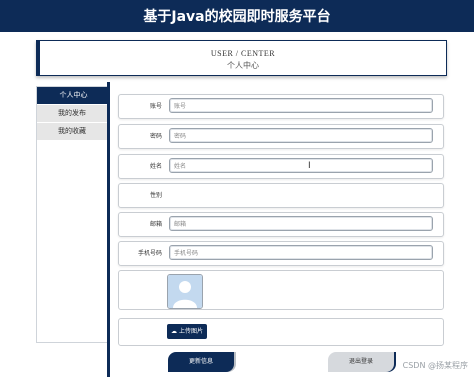 The width and height of the screenshot is (474, 377). What do you see at coordinates (155, 136) in the screenshot?
I see `password-label: 密码` at bounding box center [155, 136].